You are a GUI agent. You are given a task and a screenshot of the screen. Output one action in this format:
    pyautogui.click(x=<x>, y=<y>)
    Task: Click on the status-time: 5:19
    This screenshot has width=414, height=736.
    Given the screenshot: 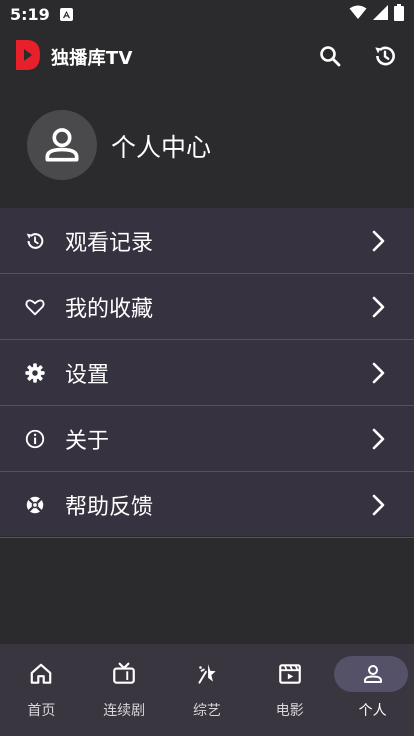 What is the action you would take?
    pyautogui.click(x=30, y=14)
    